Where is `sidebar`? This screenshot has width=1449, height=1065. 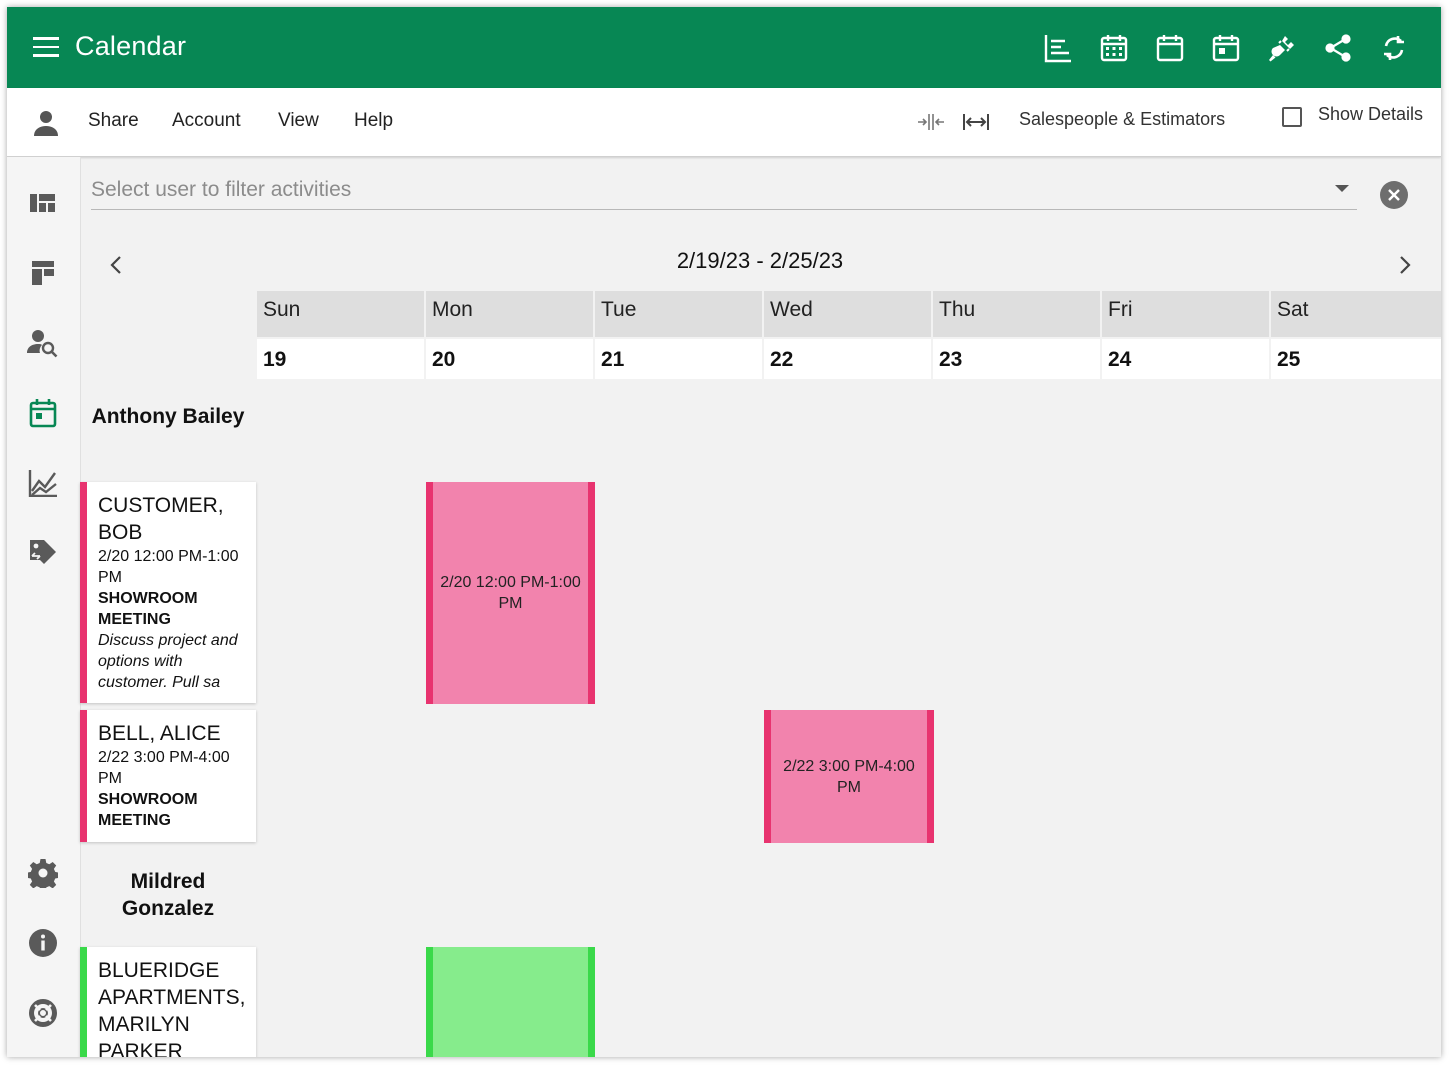 sidebar is located at coordinates (44, 607).